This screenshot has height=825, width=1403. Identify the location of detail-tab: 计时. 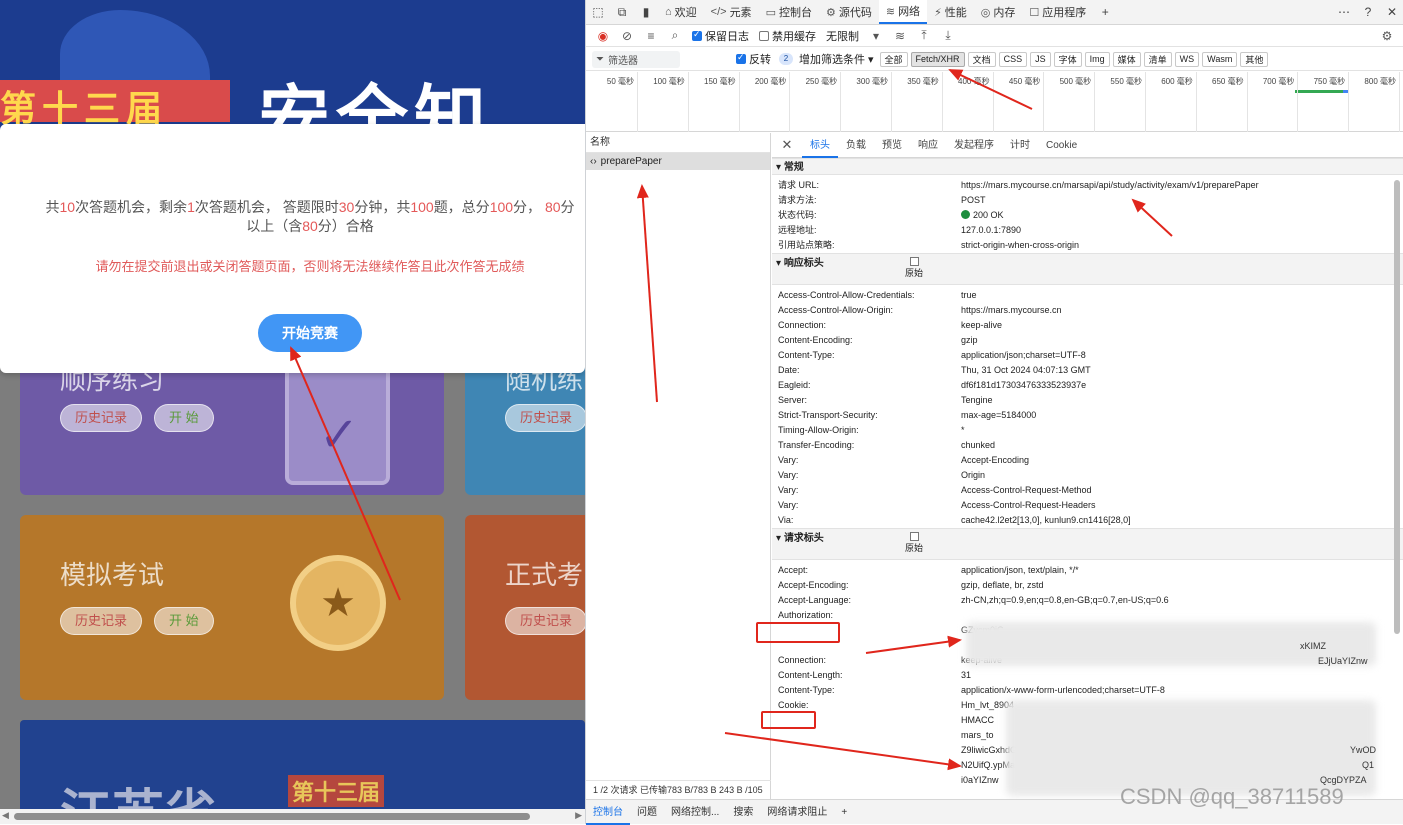
(1020, 145).